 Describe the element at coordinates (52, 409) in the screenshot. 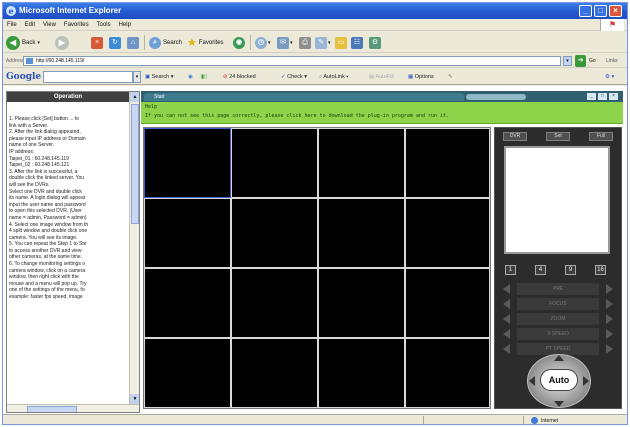

I see `horizontal-scroll-thumb` at that location.